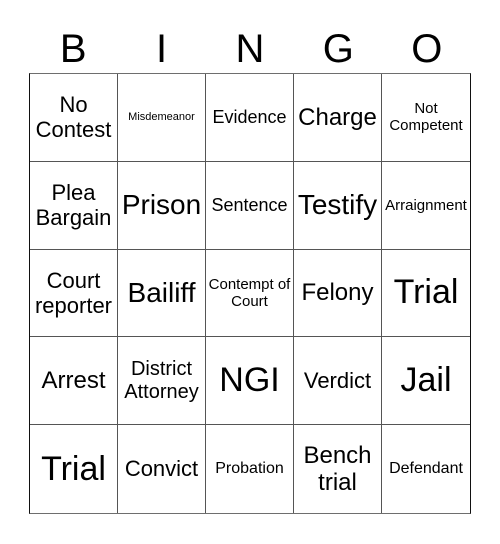  I want to click on bingo-cell-o5: Defendant, so click(426, 469).